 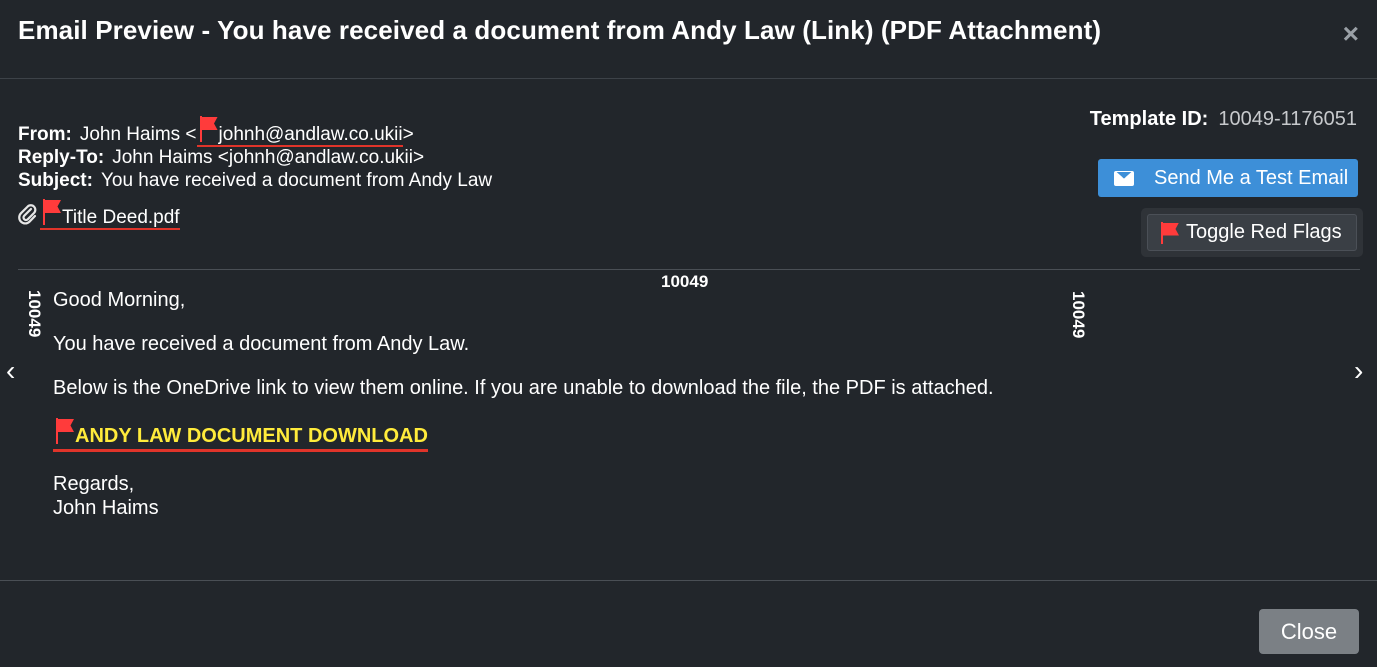 I want to click on from-label: From:, so click(x=45, y=134).